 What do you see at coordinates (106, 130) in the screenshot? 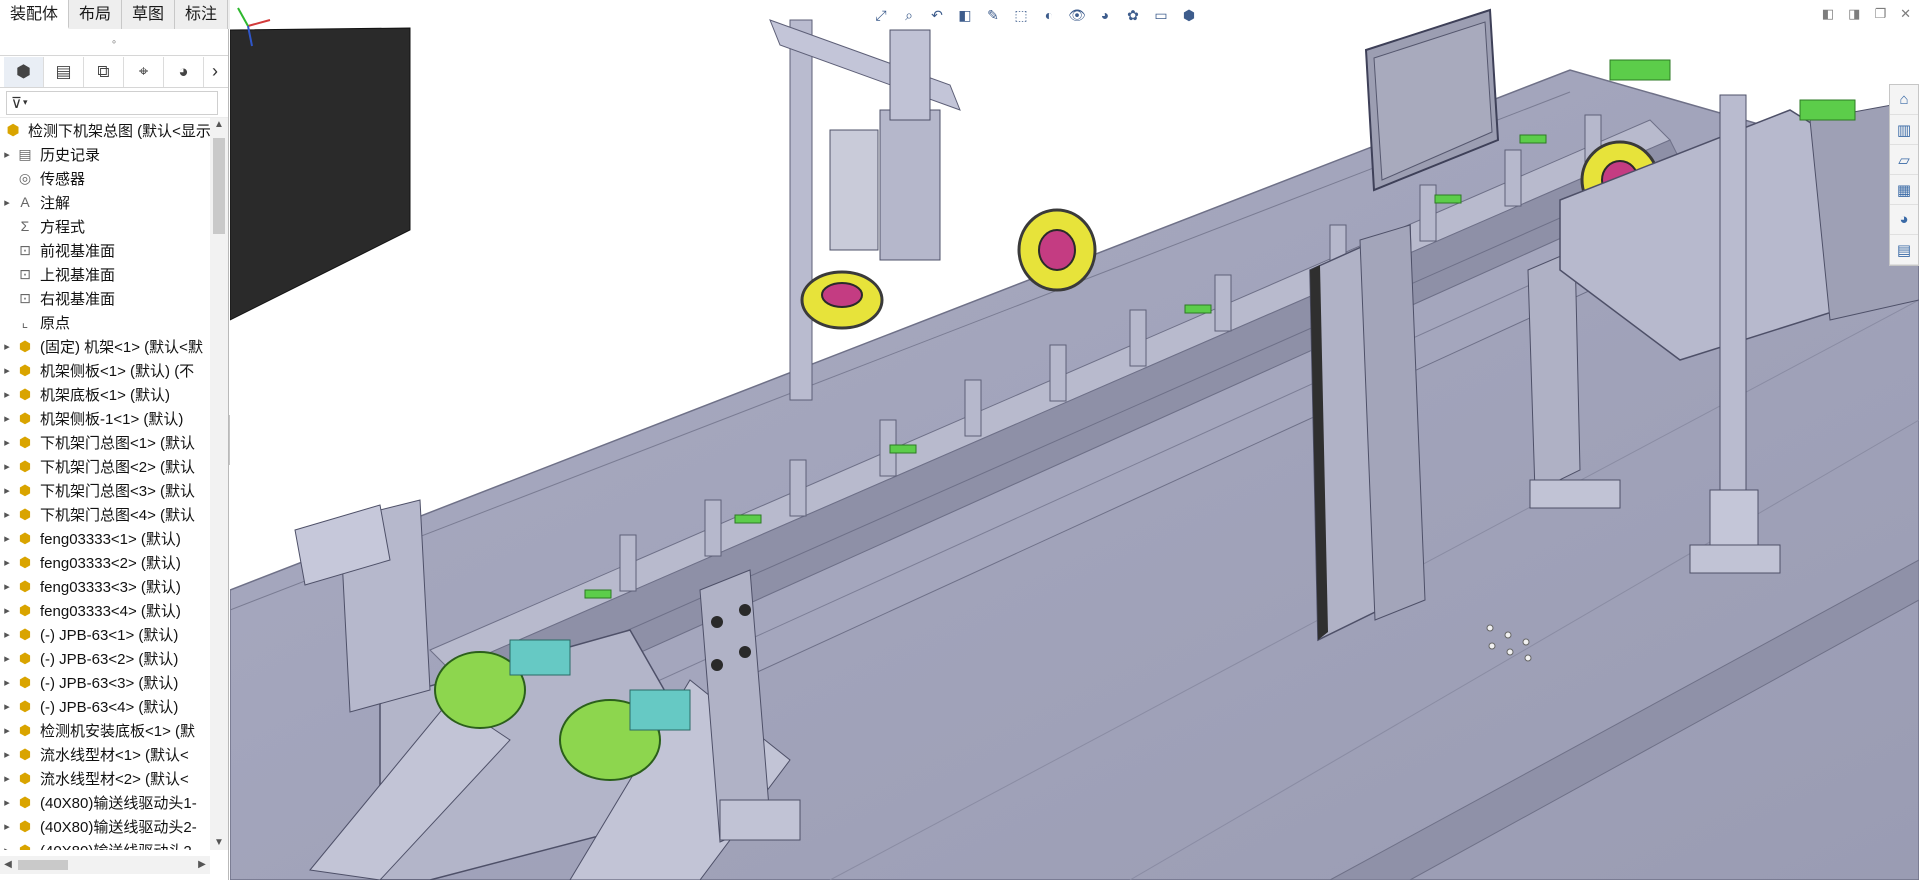
I see `tree-root: ⬢ 检测下机架总图 (默认<显示` at bounding box center [106, 130].